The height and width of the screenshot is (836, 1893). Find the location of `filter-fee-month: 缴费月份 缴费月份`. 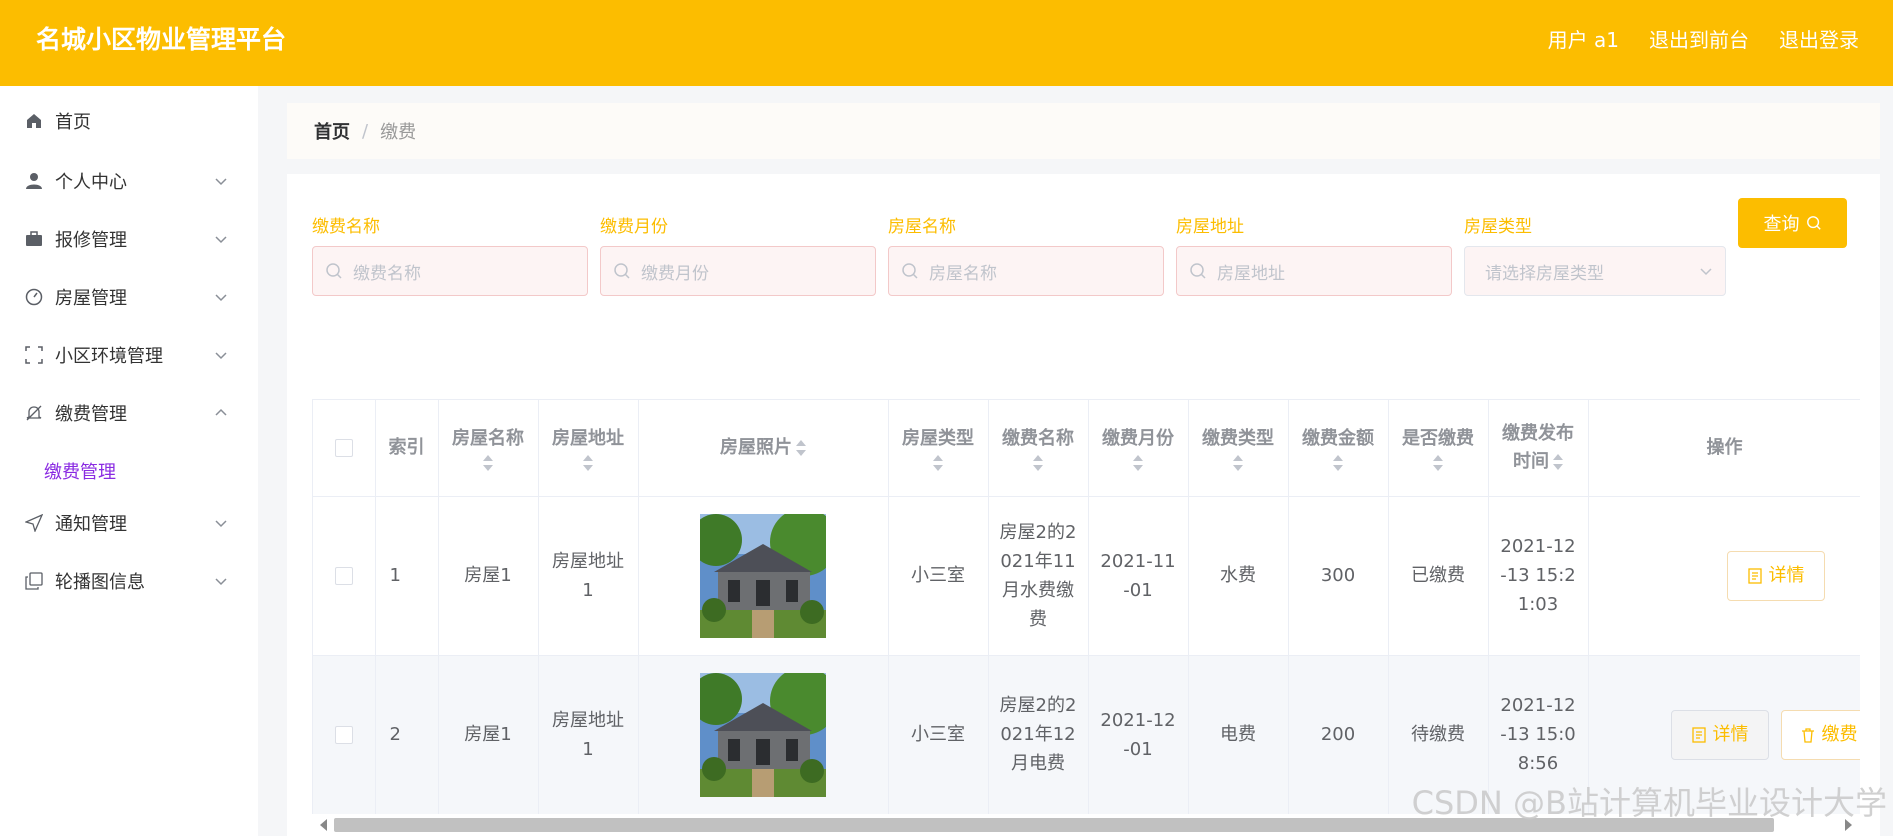

filter-fee-month: 缴费月份 缴费月份 is located at coordinates (738, 254).